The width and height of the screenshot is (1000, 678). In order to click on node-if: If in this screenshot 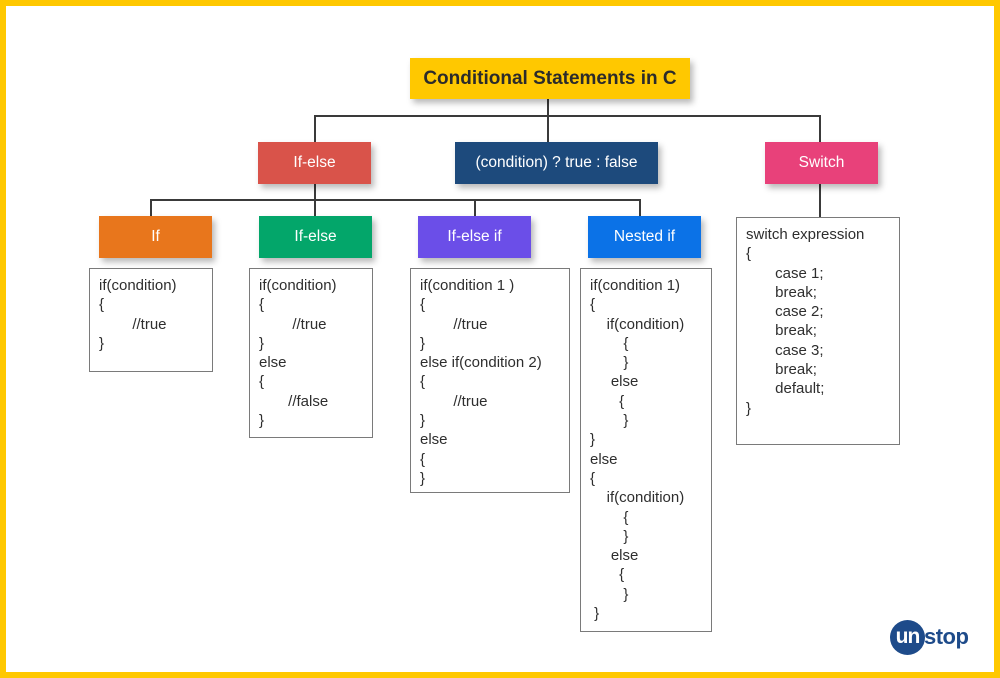, I will do `click(155, 237)`.